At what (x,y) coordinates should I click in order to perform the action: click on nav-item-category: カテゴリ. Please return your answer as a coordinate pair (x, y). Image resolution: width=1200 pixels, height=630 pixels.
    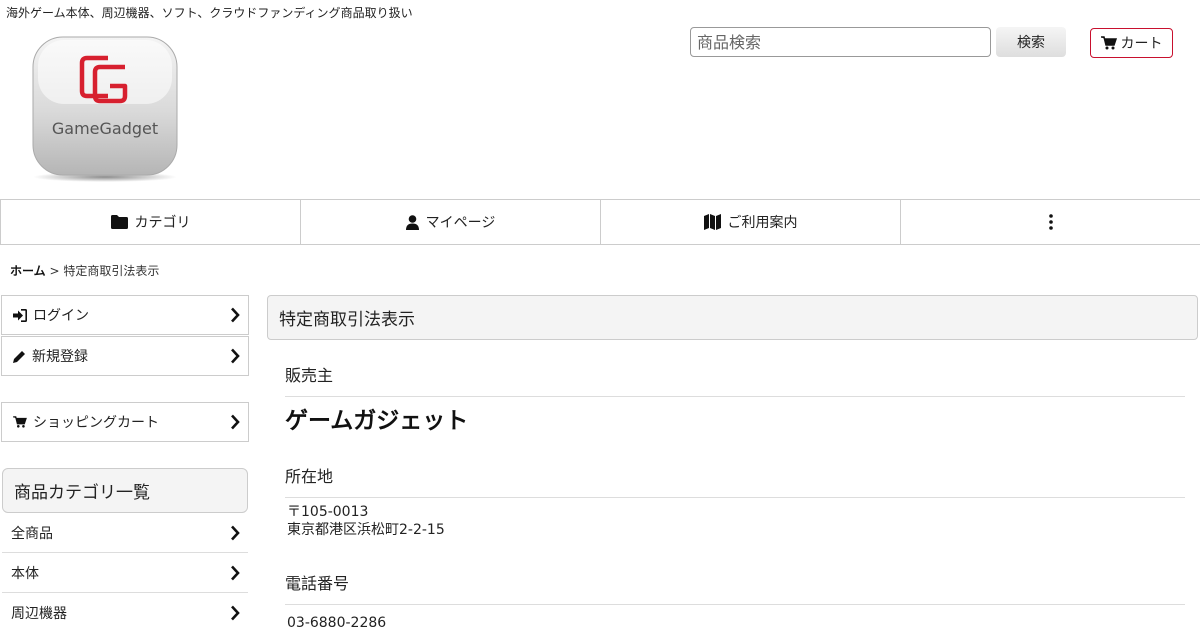
    Looking at the image, I should click on (150, 222).